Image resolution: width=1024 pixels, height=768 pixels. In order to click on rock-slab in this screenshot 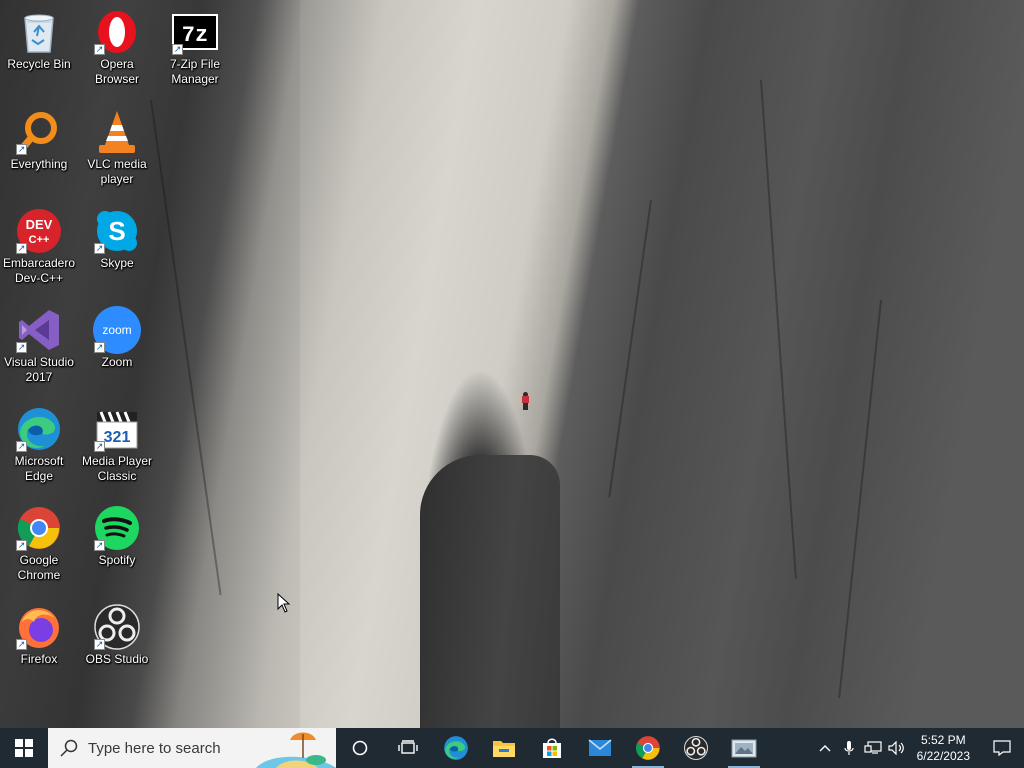, I will do `click(490, 591)`.